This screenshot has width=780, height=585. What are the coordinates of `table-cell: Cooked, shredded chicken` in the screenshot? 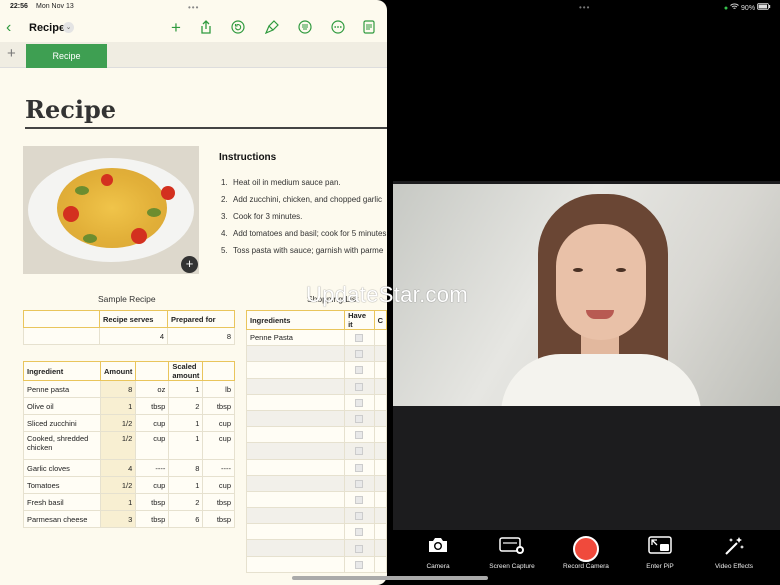 It's located at (62, 445).